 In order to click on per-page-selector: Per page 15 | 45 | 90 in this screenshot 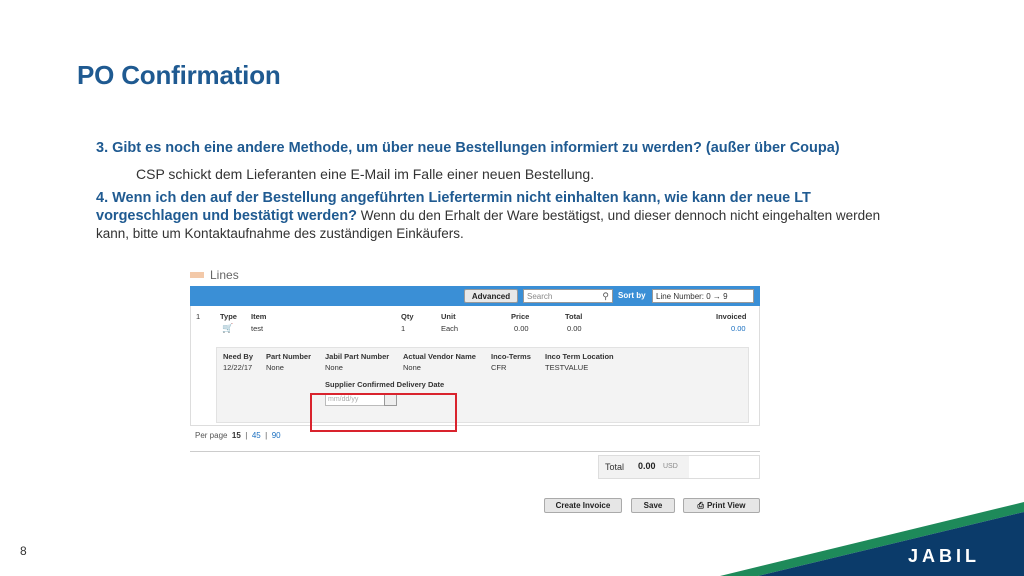, I will do `click(238, 435)`.